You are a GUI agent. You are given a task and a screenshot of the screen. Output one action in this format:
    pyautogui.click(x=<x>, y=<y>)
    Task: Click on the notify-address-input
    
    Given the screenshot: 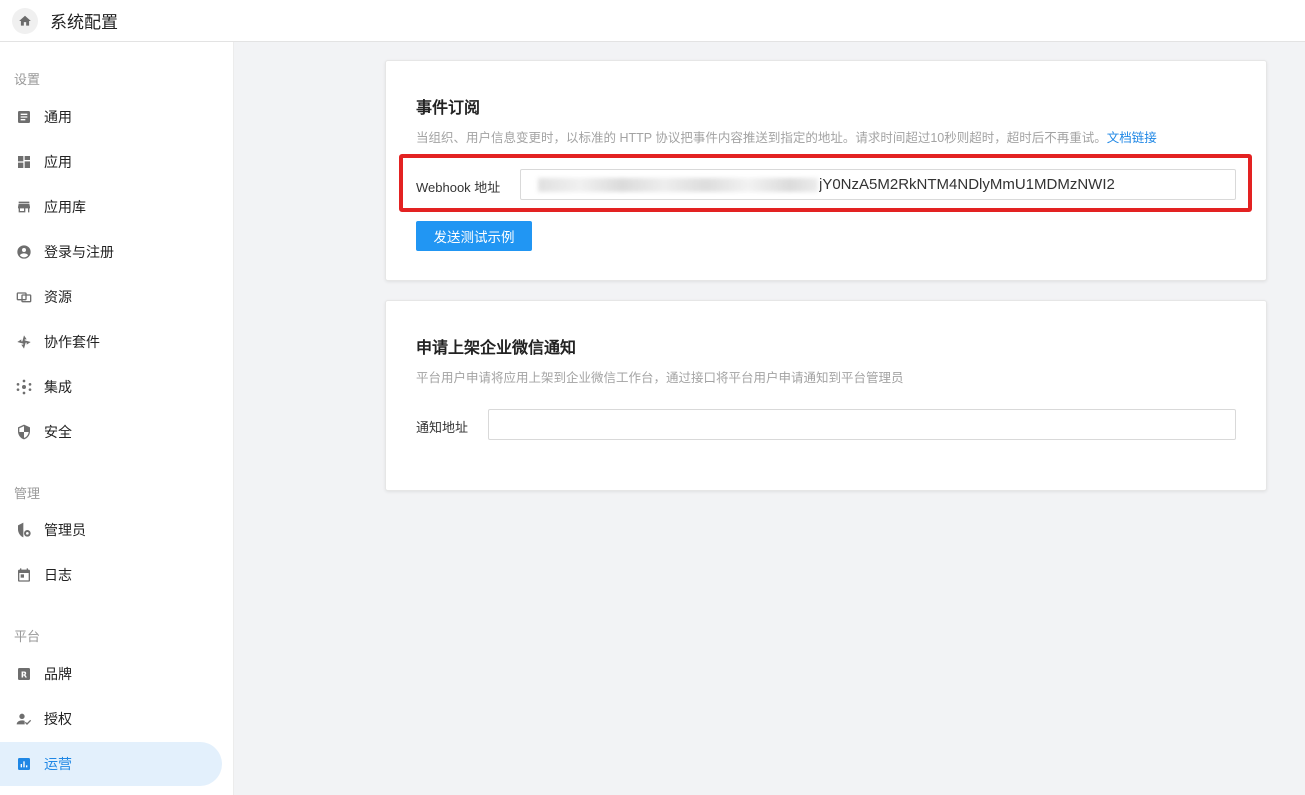 What is the action you would take?
    pyautogui.click(x=862, y=424)
    